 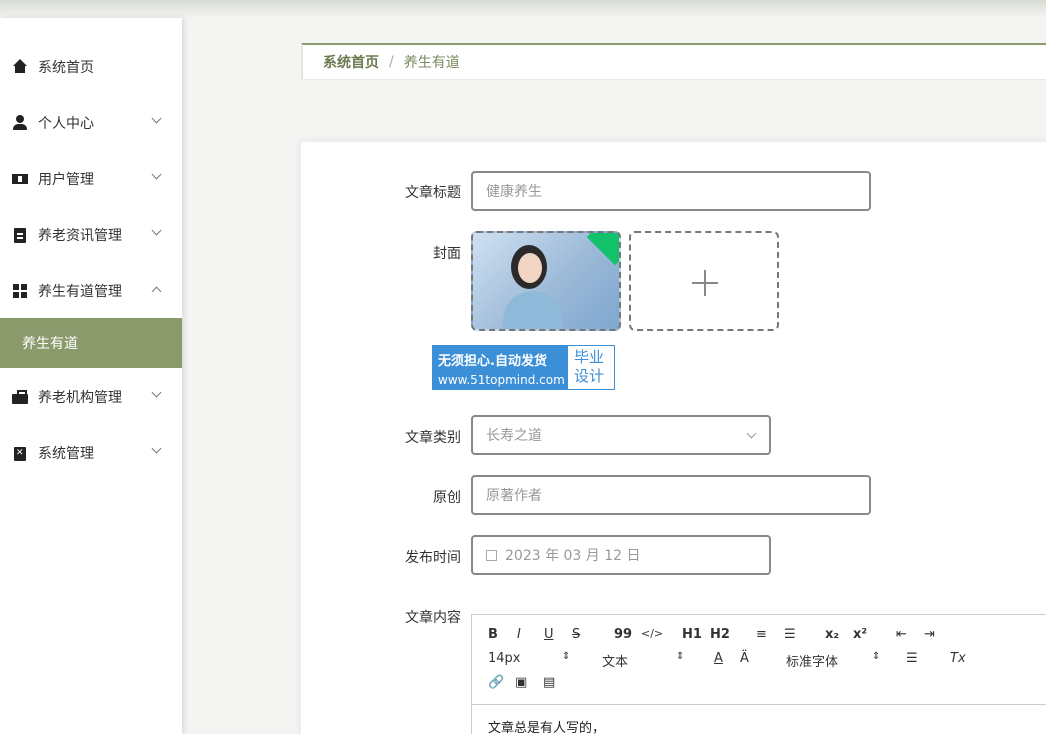 What do you see at coordinates (20, 123) in the screenshot?
I see `user-icon` at bounding box center [20, 123].